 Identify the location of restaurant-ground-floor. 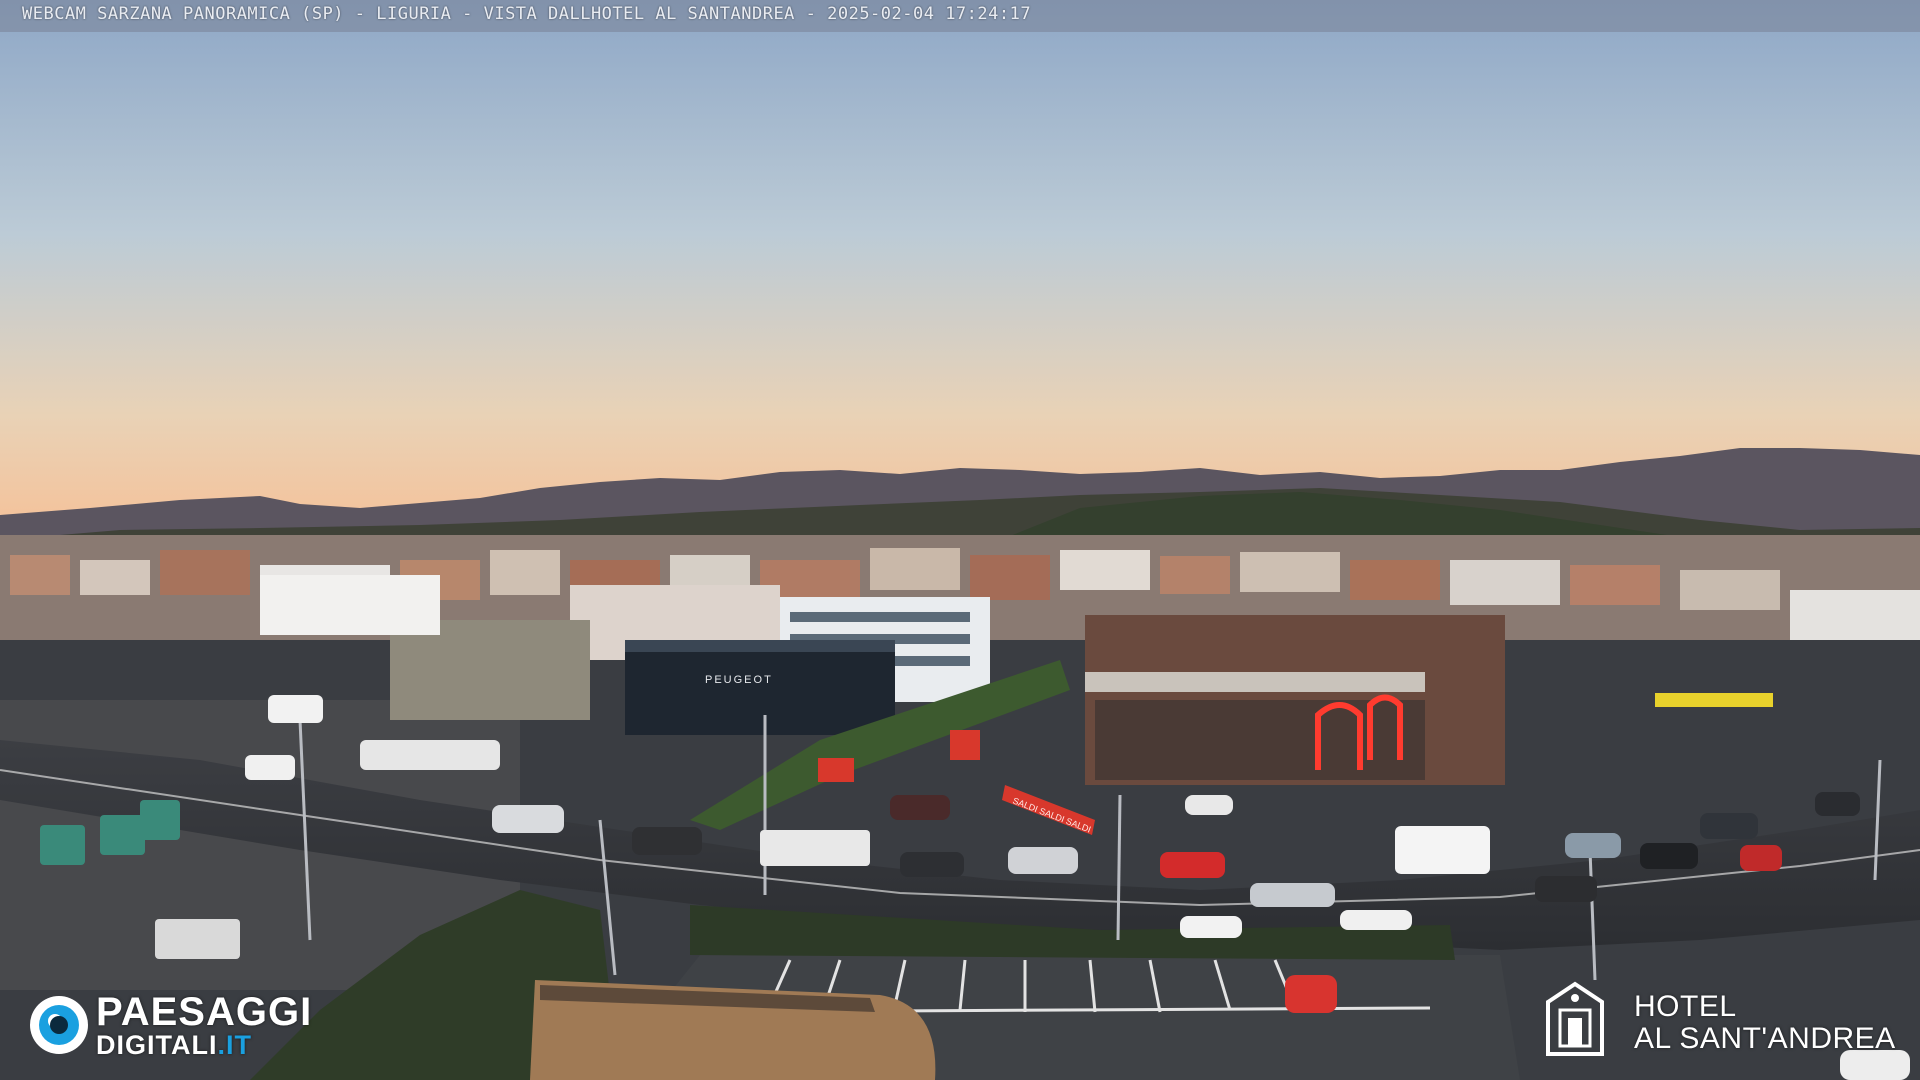
(1260, 740).